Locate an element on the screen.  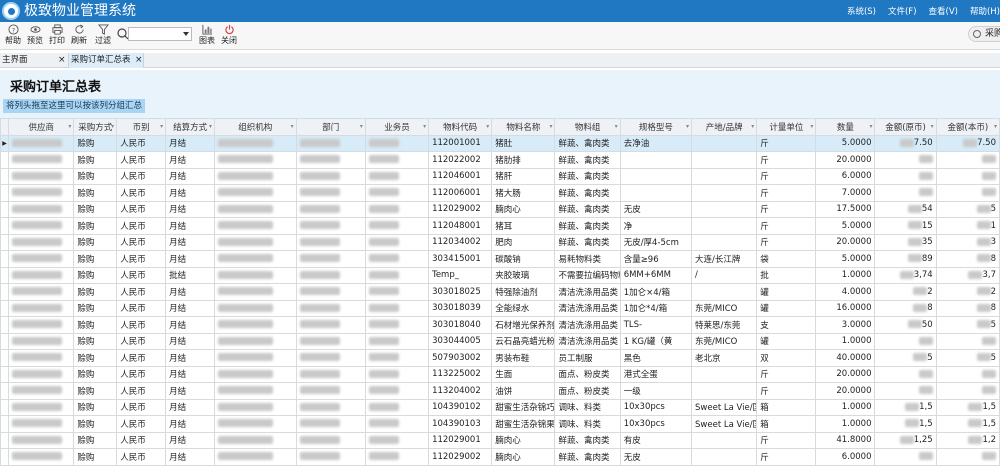
table-cell: 无皮/厚4-5cm is located at coordinates (656, 242).